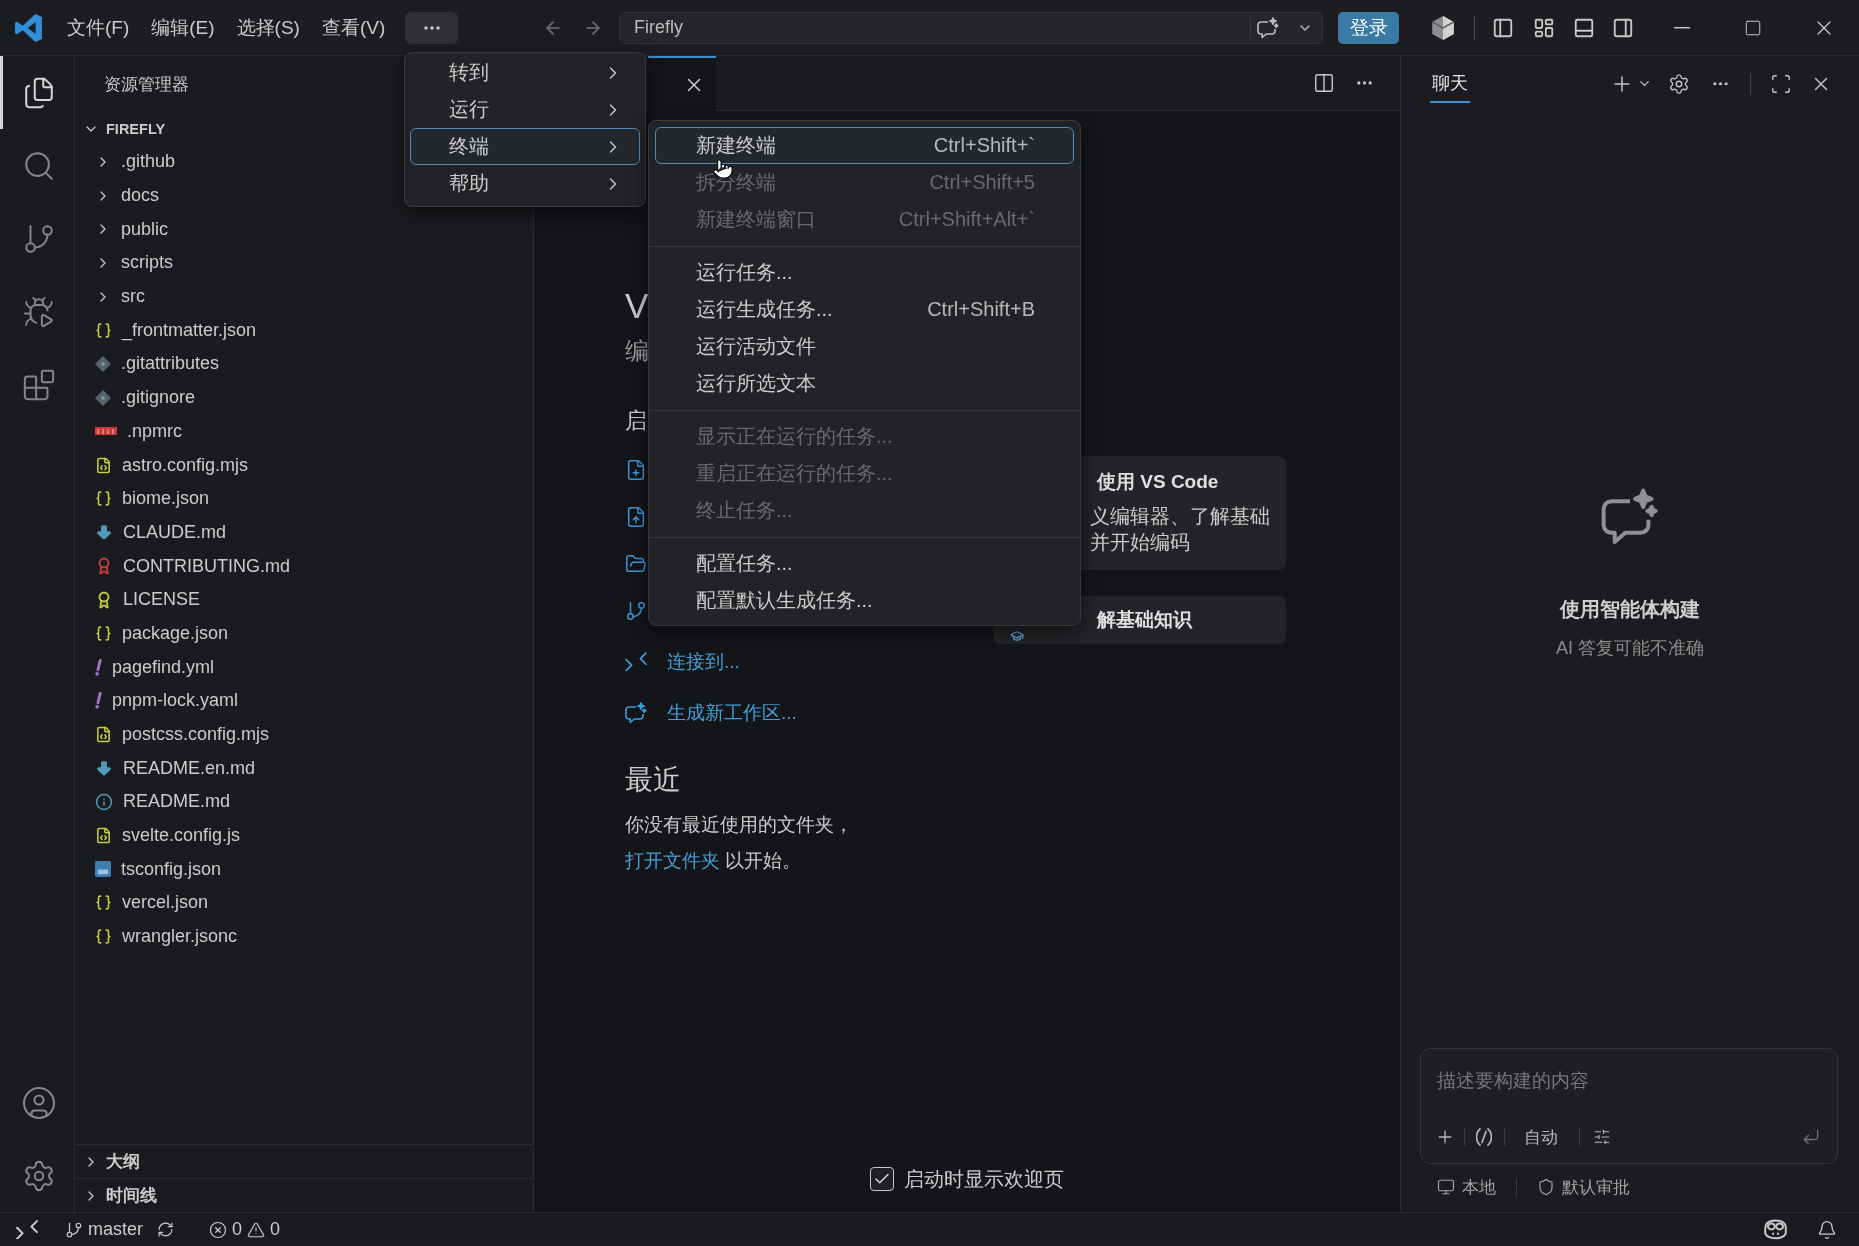 This screenshot has width=1859, height=1246. I want to click on branch-button: master, so click(104, 1229).